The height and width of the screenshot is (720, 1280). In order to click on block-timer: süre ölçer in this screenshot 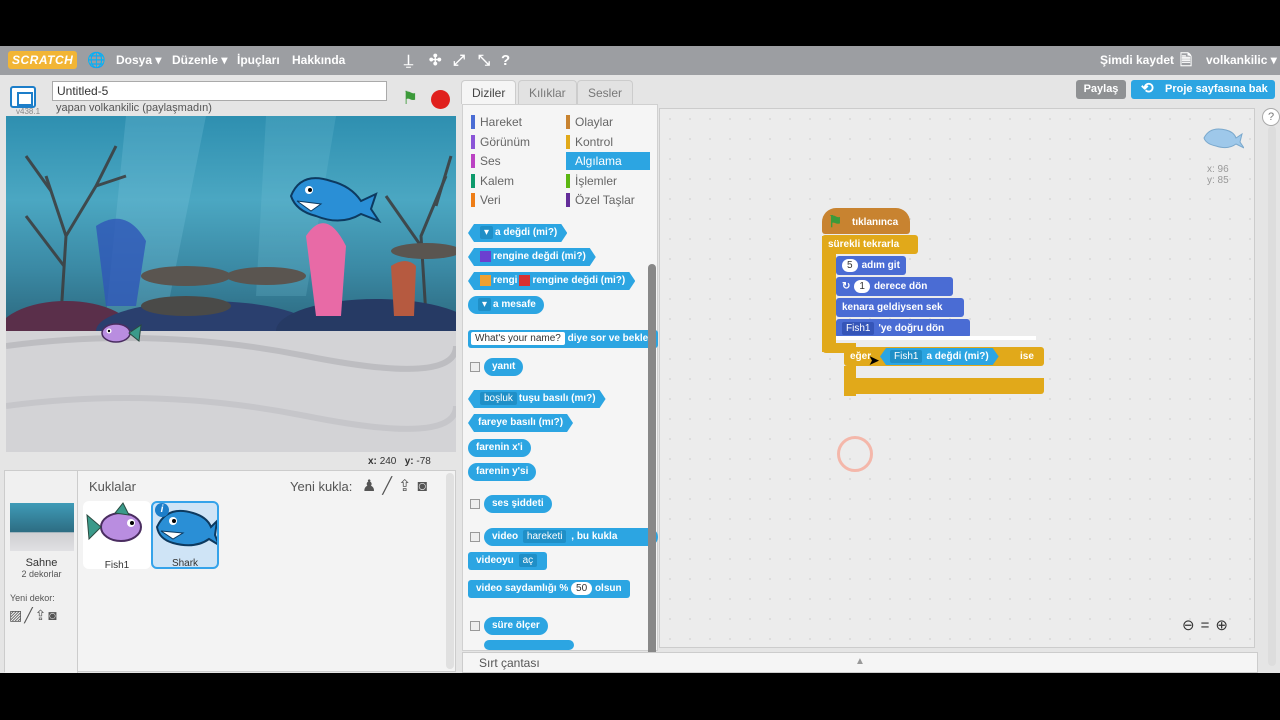, I will do `click(516, 626)`.